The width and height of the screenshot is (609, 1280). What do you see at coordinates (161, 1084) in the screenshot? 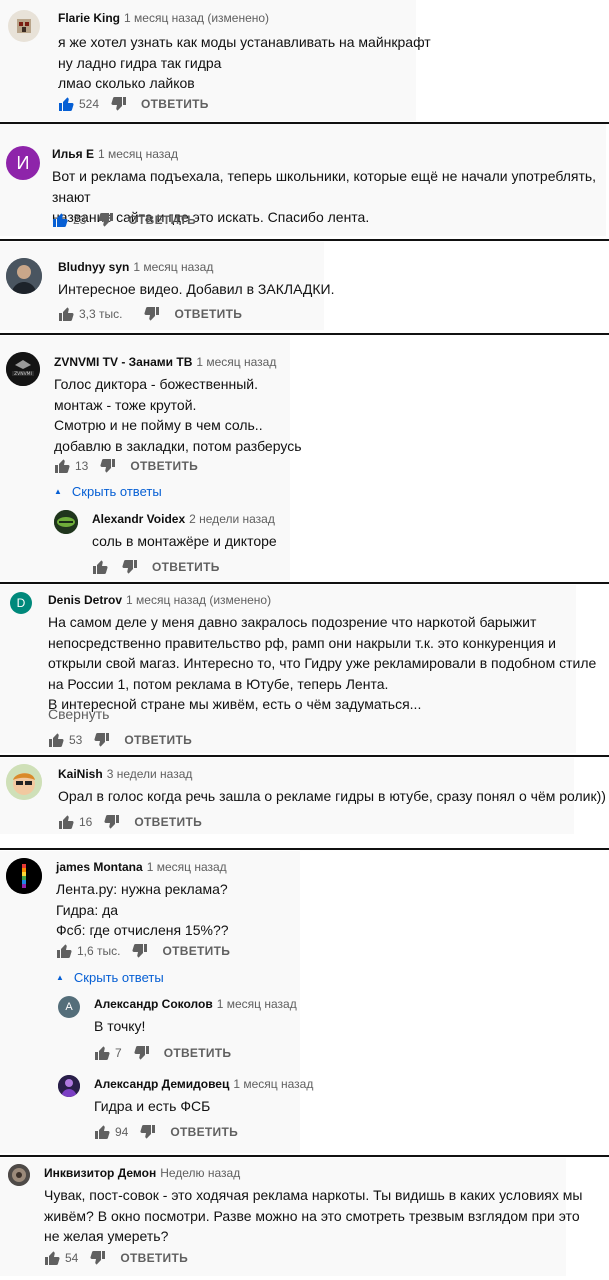
I see `author-name: Александр Демидовец` at bounding box center [161, 1084].